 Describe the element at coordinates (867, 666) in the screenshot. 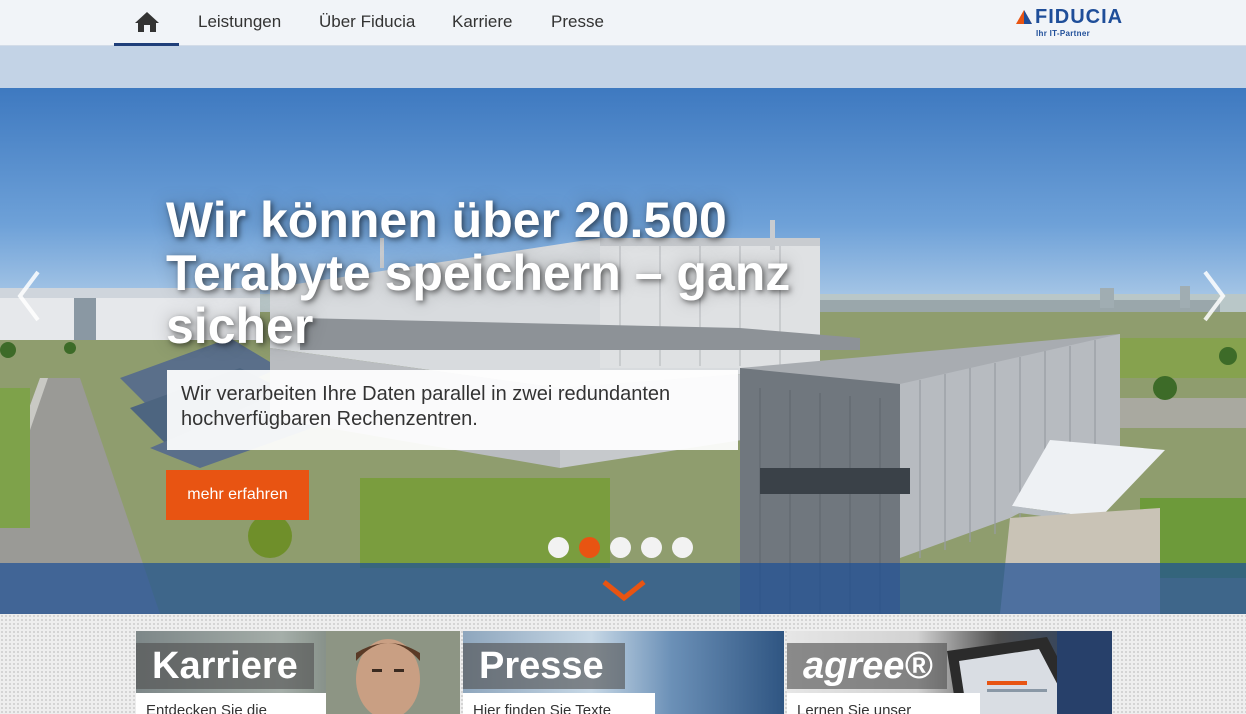

I see `teaser-agree-title: agree®` at that location.